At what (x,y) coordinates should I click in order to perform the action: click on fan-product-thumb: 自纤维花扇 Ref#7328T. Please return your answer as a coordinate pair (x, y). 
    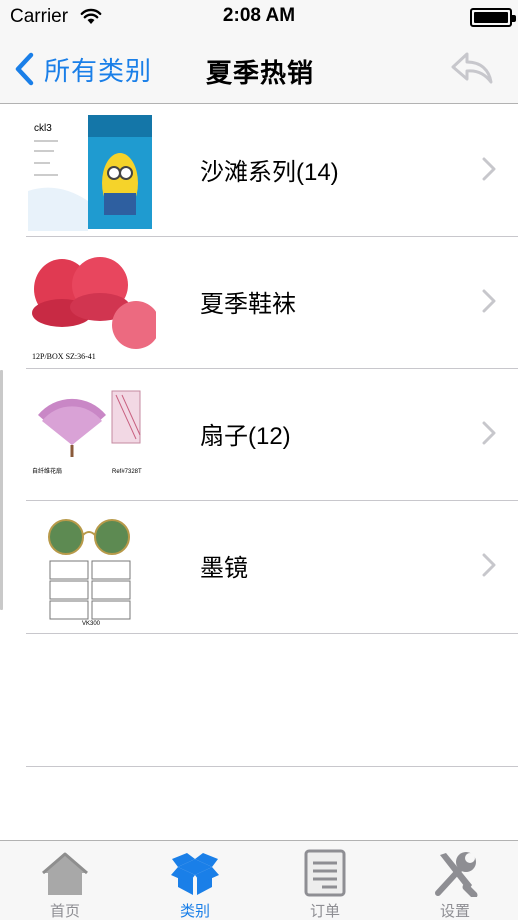
    Looking at the image, I should click on (92, 435).